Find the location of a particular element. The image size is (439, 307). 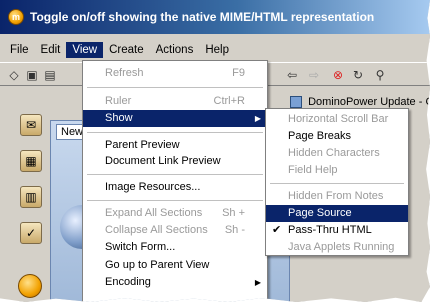

diamond-icon: ◇ is located at coordinates (14, 75).